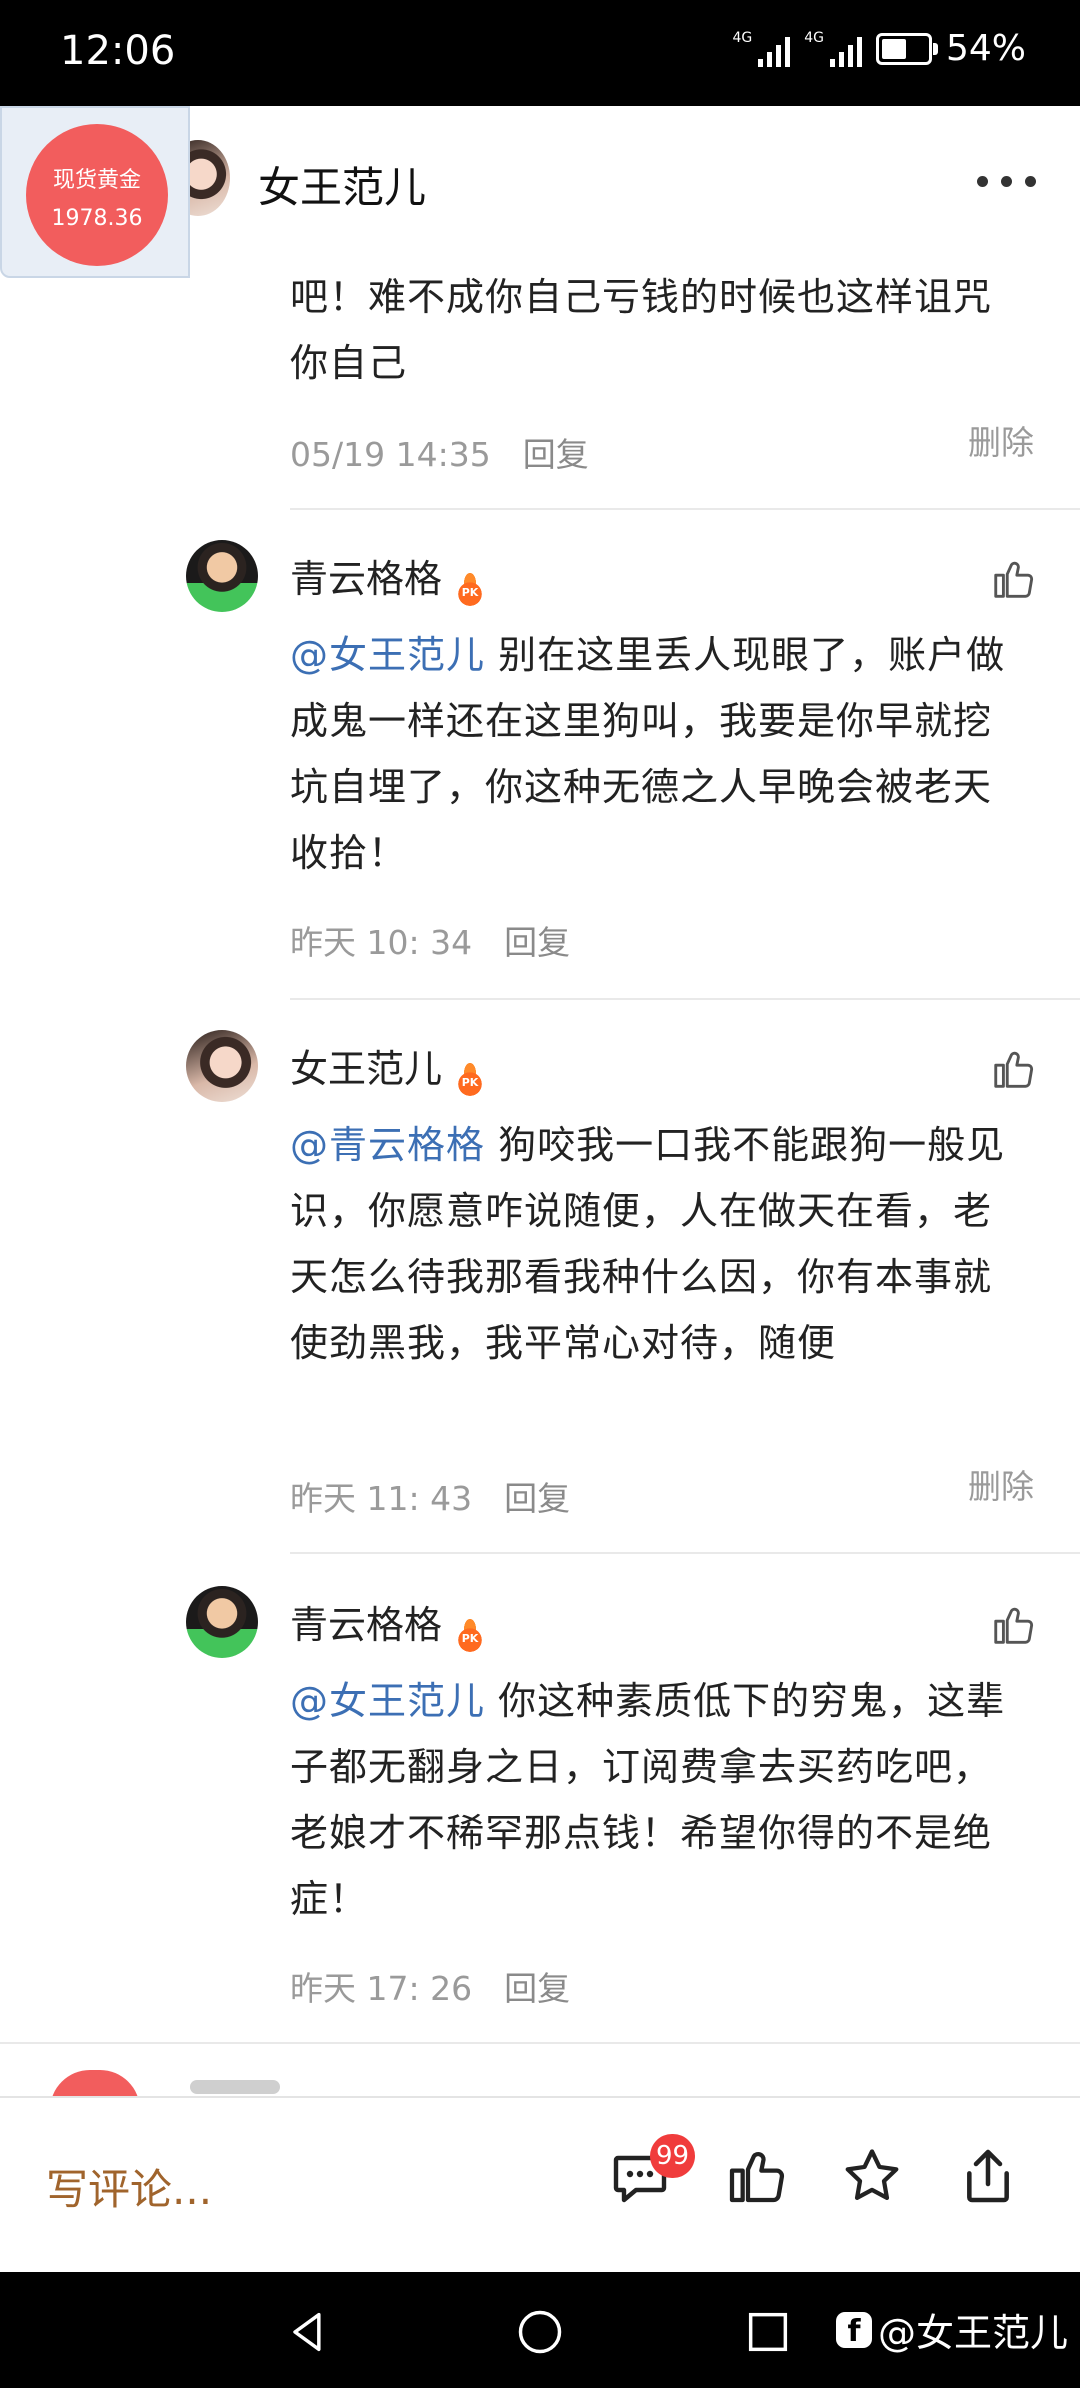 The width and height of the screenshot is (1080, 2388). Describe the element at coordinates (308, 2332) in the screenshot. I see `back-icon` at that location.